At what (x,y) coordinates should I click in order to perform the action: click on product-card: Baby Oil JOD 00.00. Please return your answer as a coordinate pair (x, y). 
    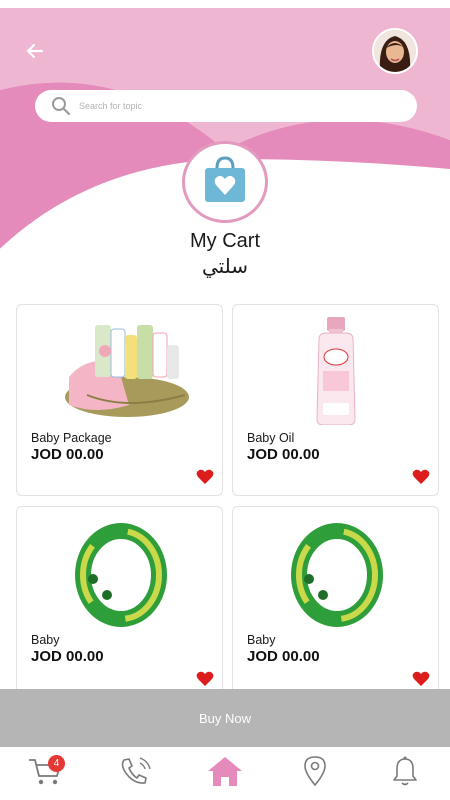
    Looking at the image, I should click on (335, 400).